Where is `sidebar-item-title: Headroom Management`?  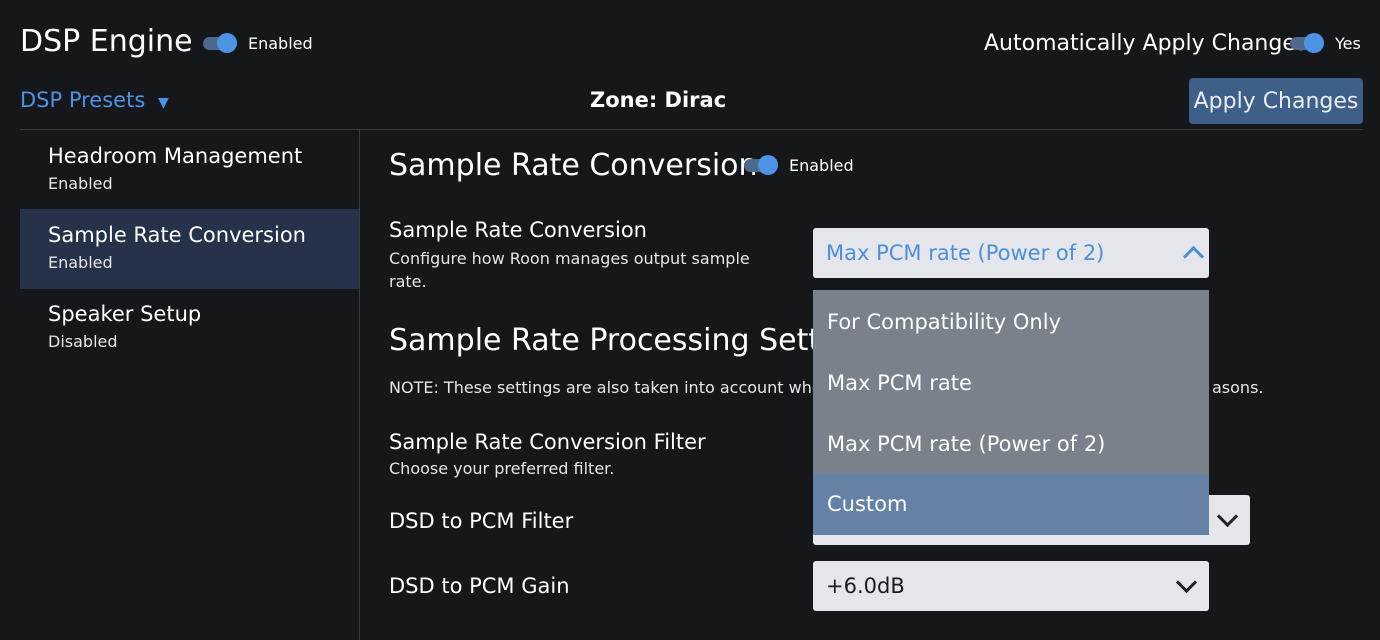 sidebar-item-title: Headroom Management is located at coordinates (175, 156).